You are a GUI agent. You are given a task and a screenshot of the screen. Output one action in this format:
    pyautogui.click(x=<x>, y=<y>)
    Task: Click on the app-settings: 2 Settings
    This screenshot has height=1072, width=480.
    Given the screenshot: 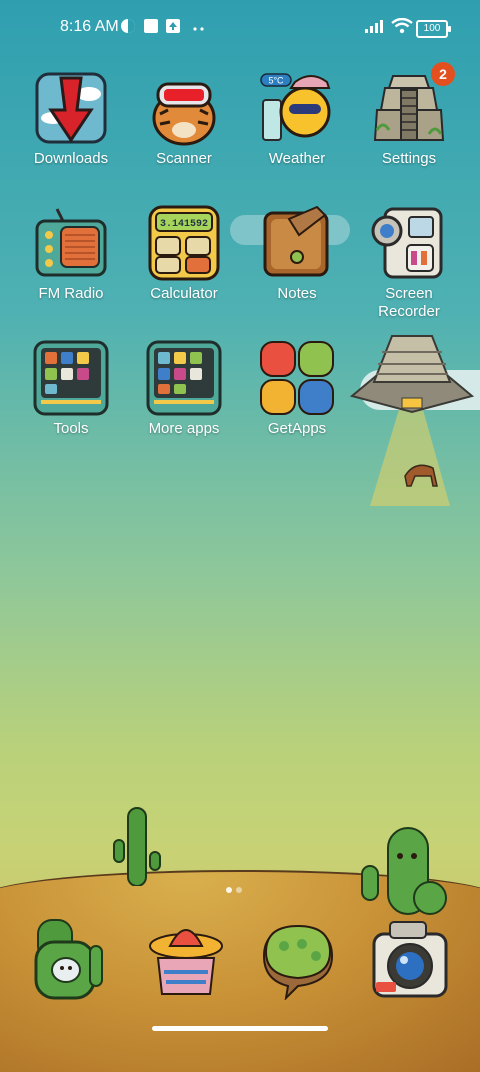 What is the action you would take?
    pyautogui.click(x=409, y=115)
    